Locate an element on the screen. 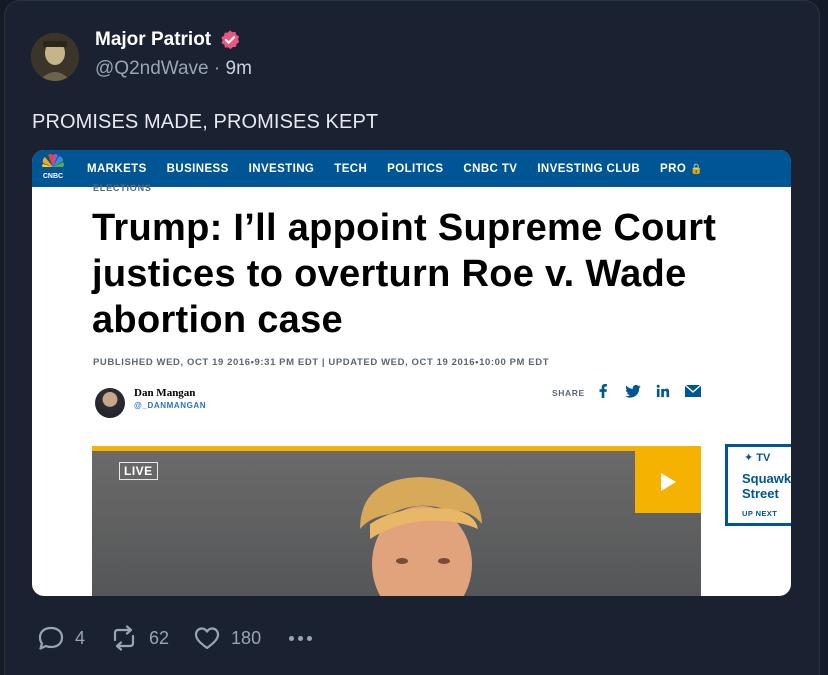 This screenshot has width=828, height=675. article-author-photo is located at coordinates (110, 403).